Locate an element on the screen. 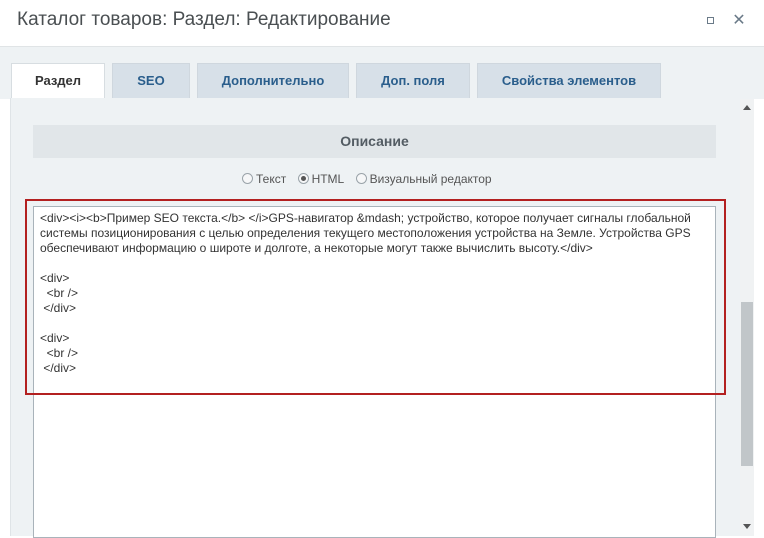 The width and height of the screenshot is (764, 538). radio-text is located at coordinates (247, 178).